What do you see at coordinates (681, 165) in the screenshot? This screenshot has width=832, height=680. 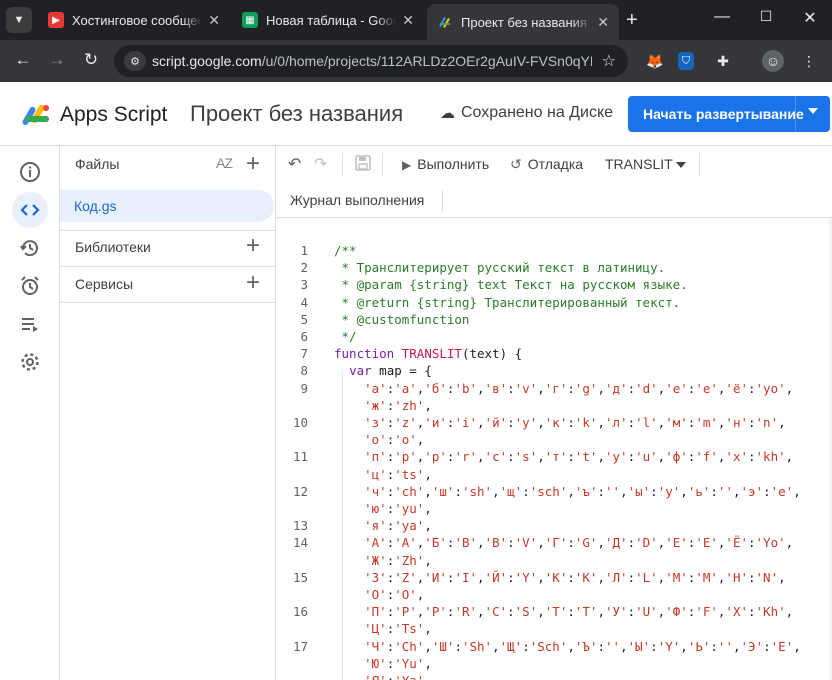 I see `chevron-down-icon` at bounding box center [681, 165].